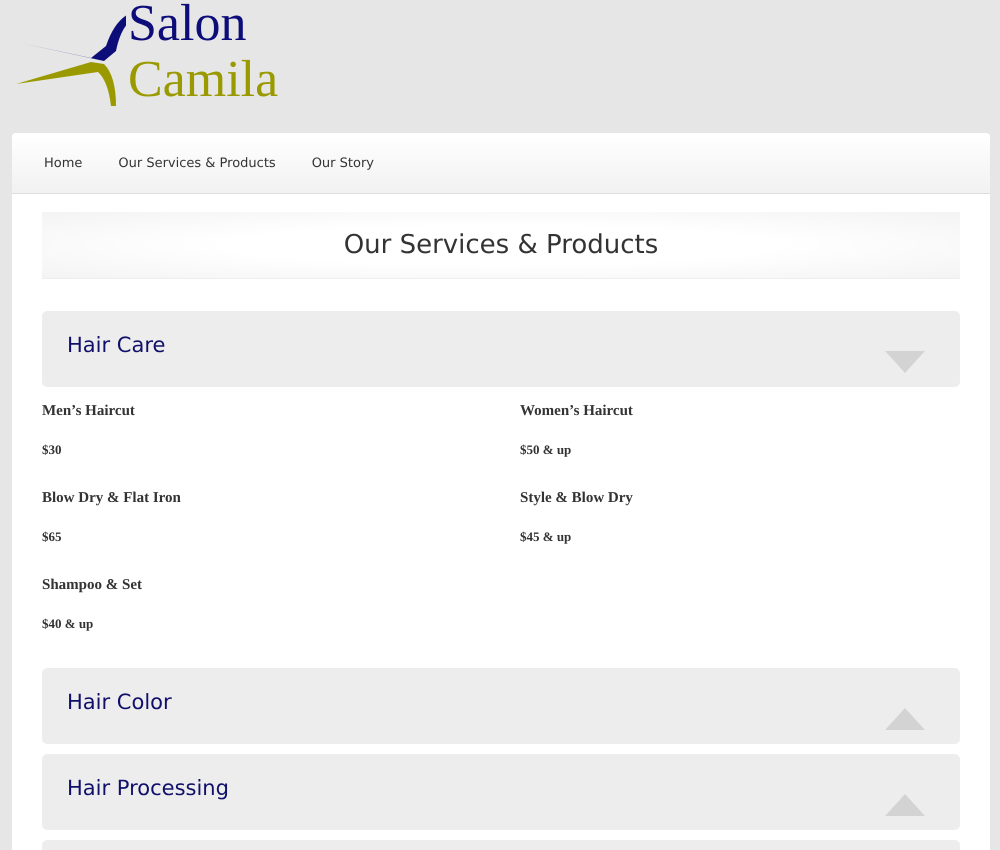 This screenshot has width=1000, height=850. I want to click on accordion-header: Hair Processing, so click(501, 792).